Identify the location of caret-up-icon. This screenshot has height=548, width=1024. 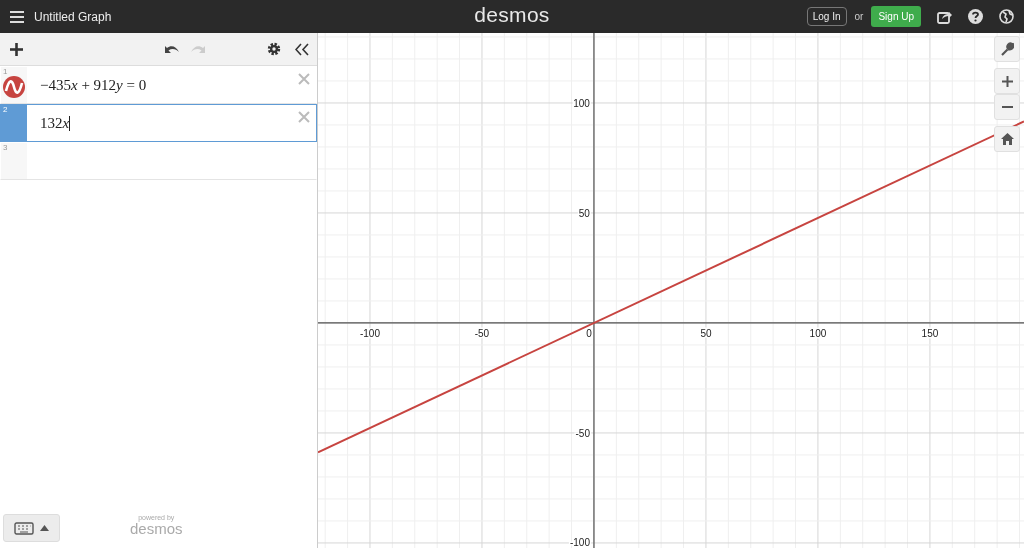
(44, 528).